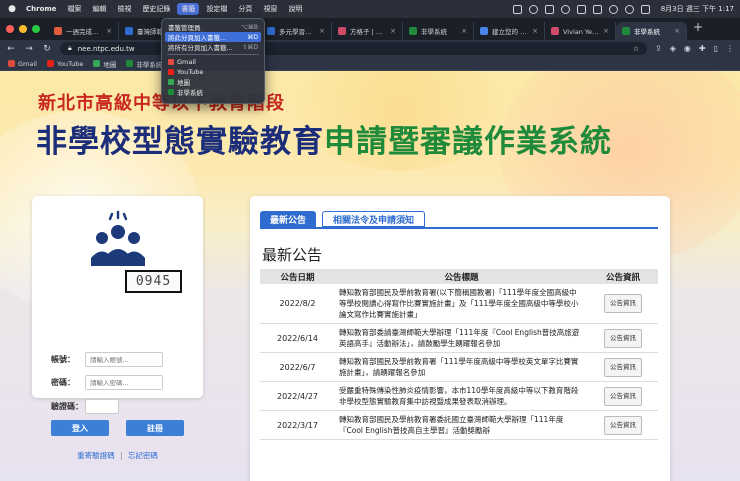 This screenshot has width=740, height=481. Describe the element at coordinates (597, 9) in the screenshot. I see `status-battery-icon` at that location.